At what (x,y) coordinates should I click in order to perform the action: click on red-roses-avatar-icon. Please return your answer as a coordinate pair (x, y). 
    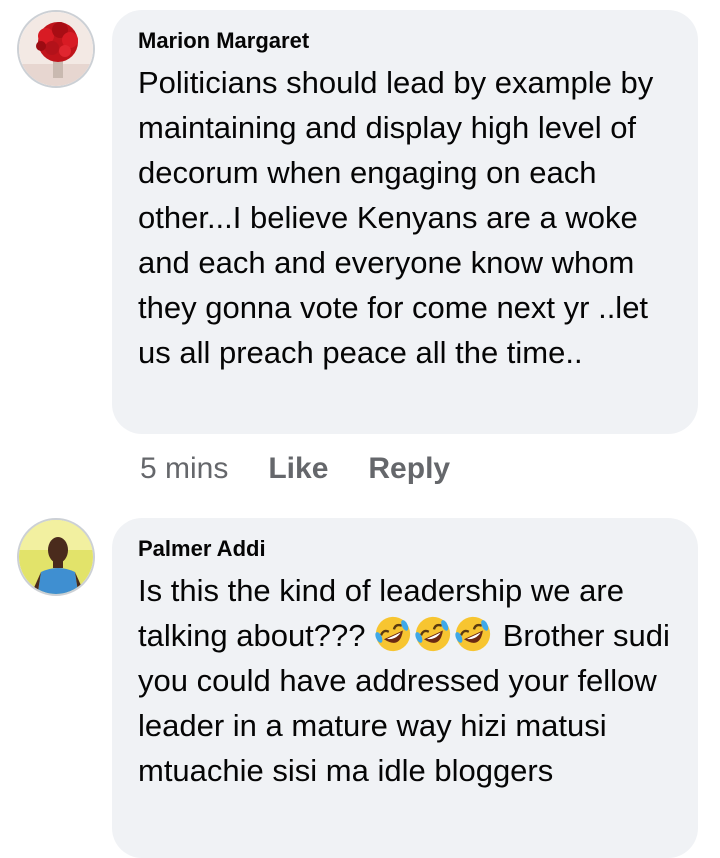
    Looking at the image, I should click on (56, 49).